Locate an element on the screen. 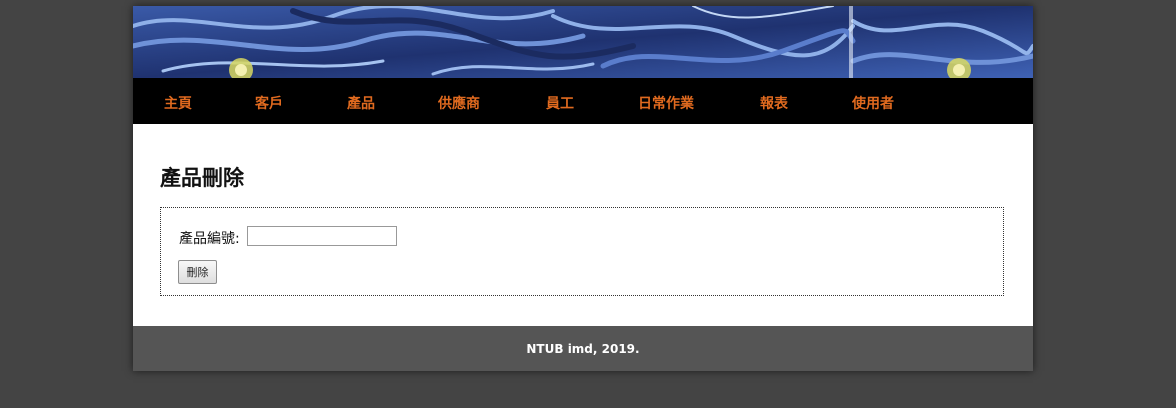 The height and width of the screenshot is (408, 1176). page-title: 產品刪除 is located at coordinates (202, 178).